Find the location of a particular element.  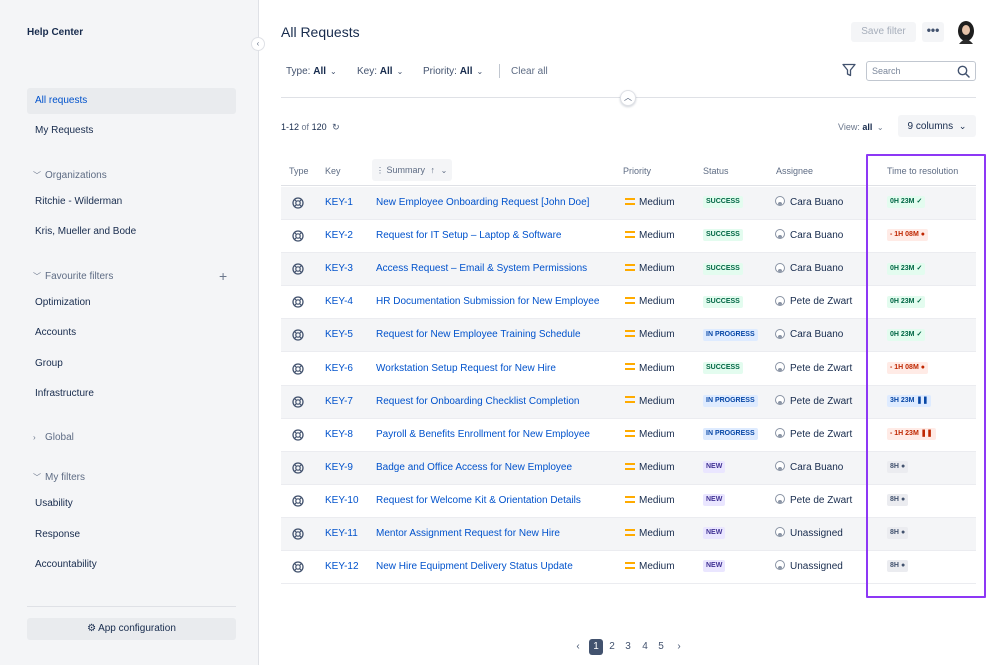

column-header-assignee: Assignee is located at coordinates (794, 171).